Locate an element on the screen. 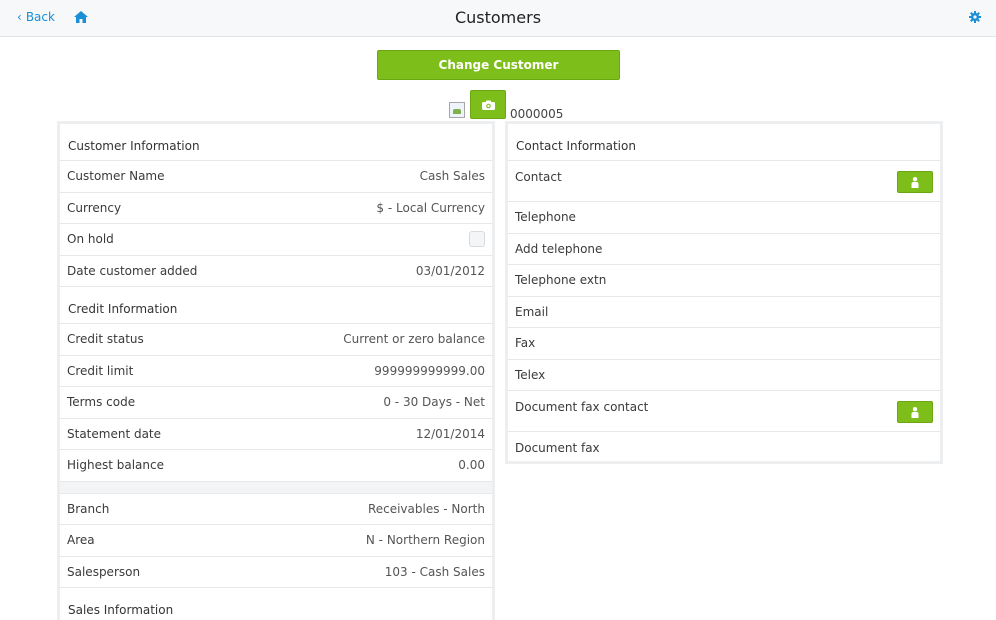 The image size is (996, 620). document-fax-contact-row: Document fax contact is located at coordinates (724, 411).